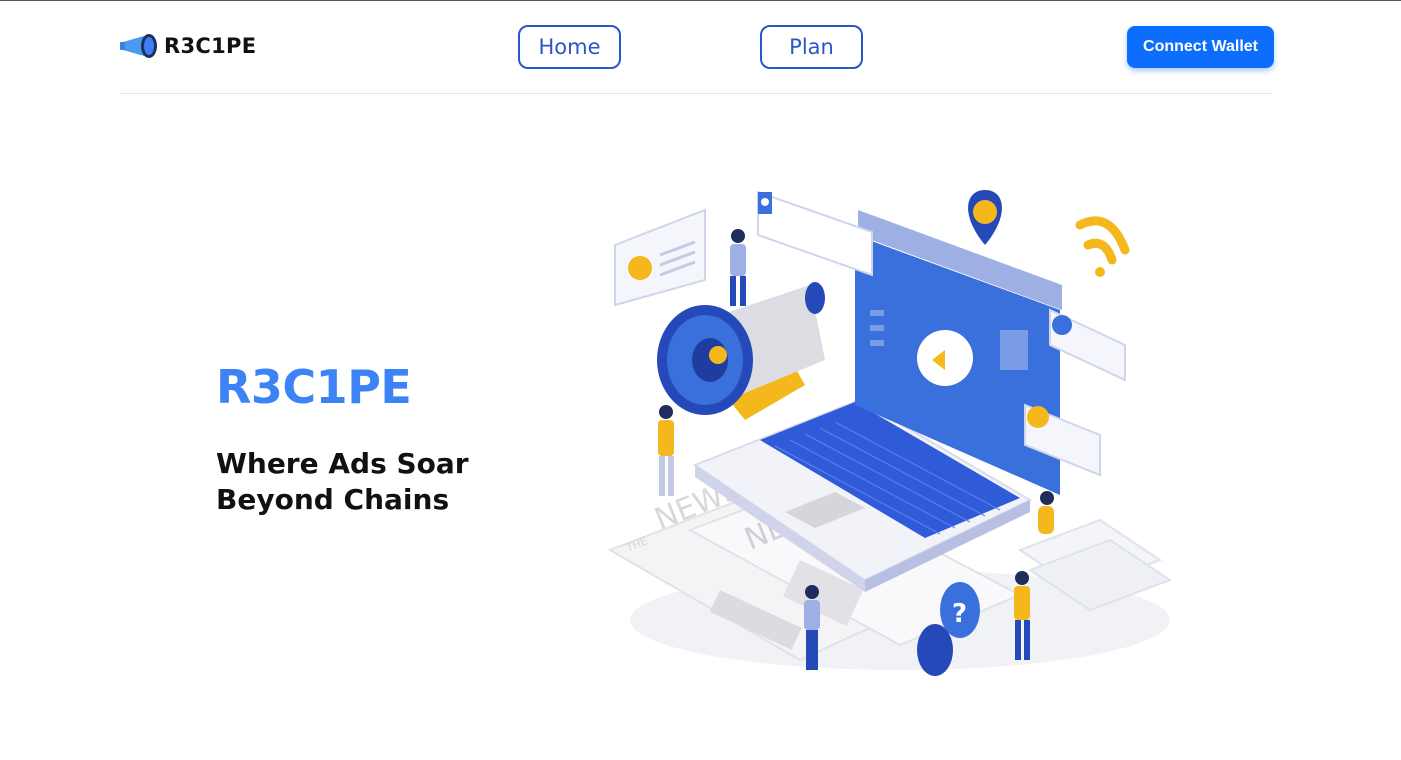  Describe the element at coordinates (985, 217) in the screenshot. I see `location-pin-graphic` at that location.